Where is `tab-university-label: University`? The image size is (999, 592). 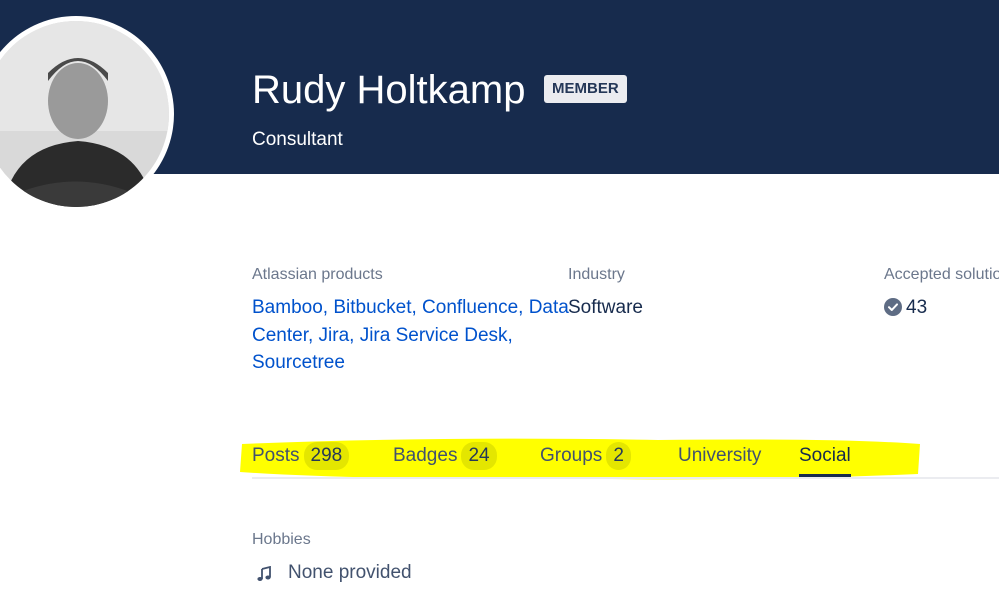
tab-university-label: University is located at coordinates (720, 455).